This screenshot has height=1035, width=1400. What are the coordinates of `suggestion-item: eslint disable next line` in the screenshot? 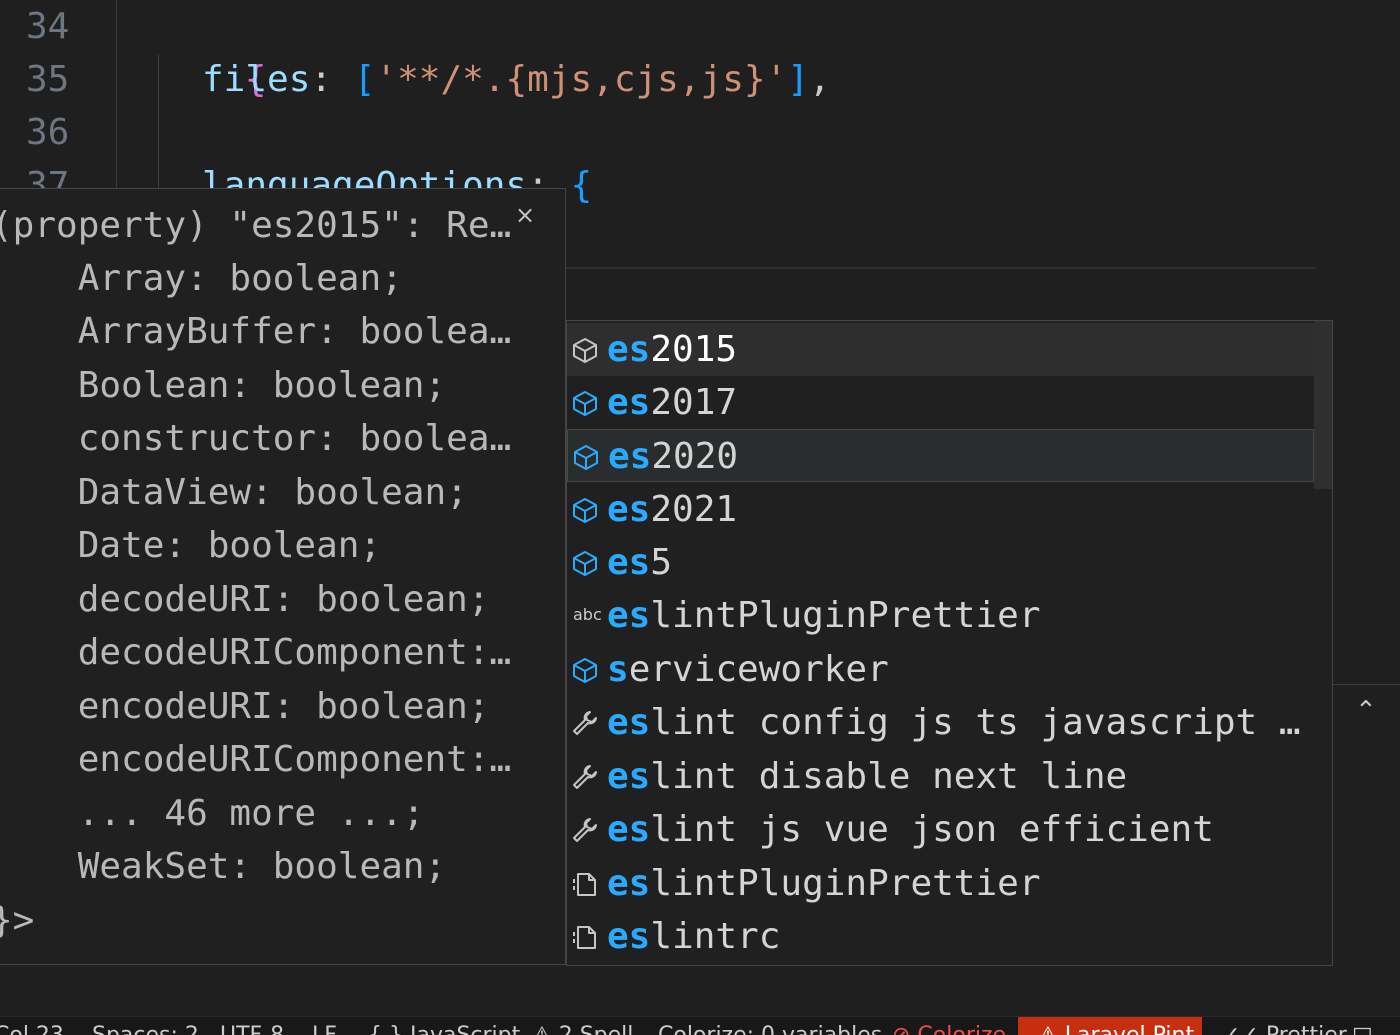 It's located at (940, 776).